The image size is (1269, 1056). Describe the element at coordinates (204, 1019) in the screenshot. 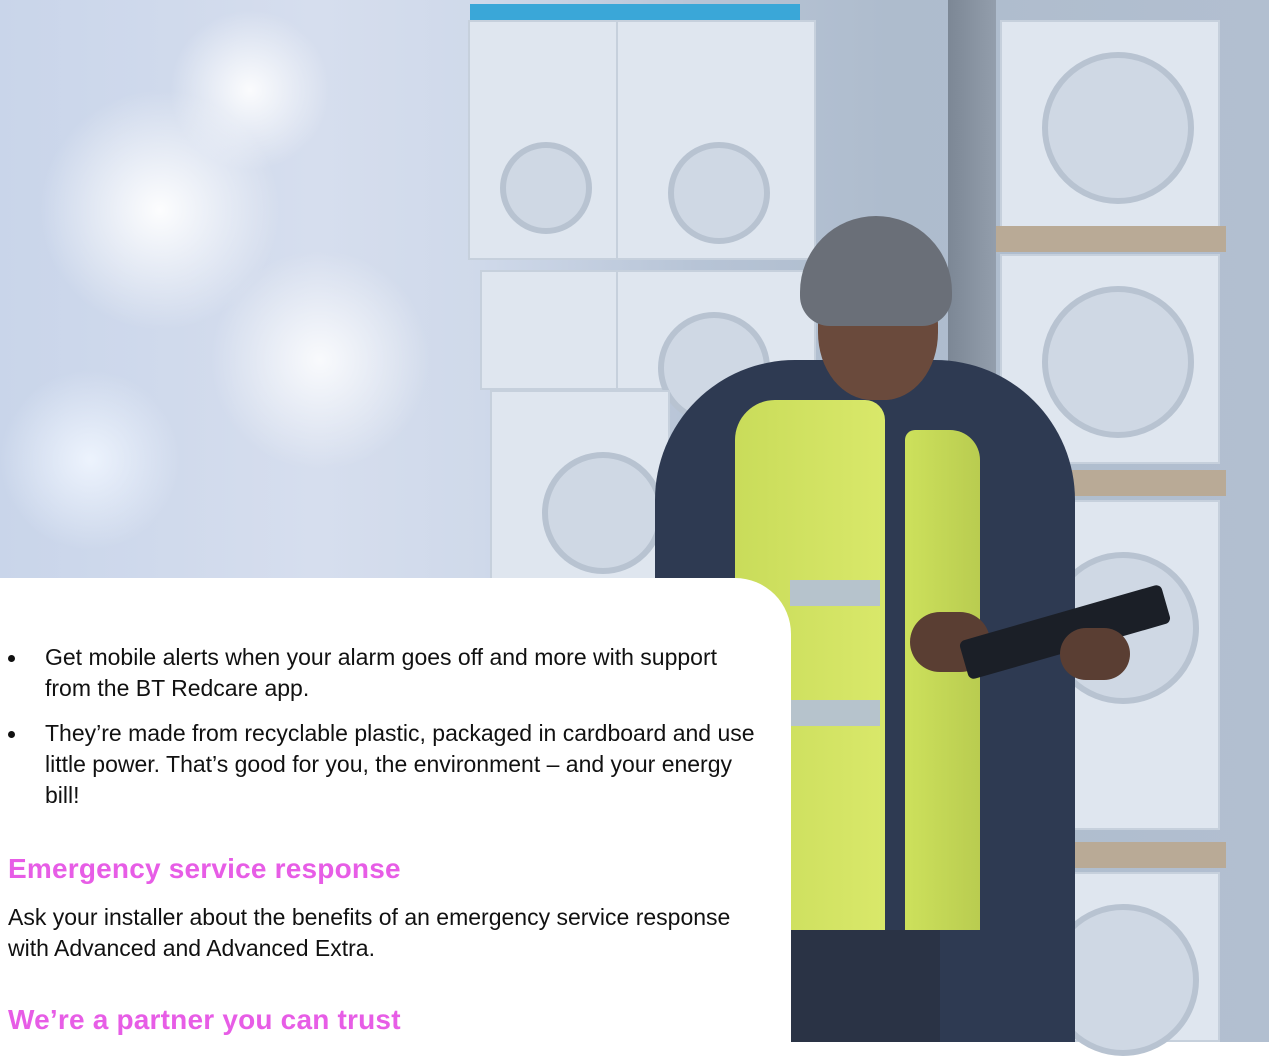

I see `section-heading-partner: We’re a partner you can trust` at that location.